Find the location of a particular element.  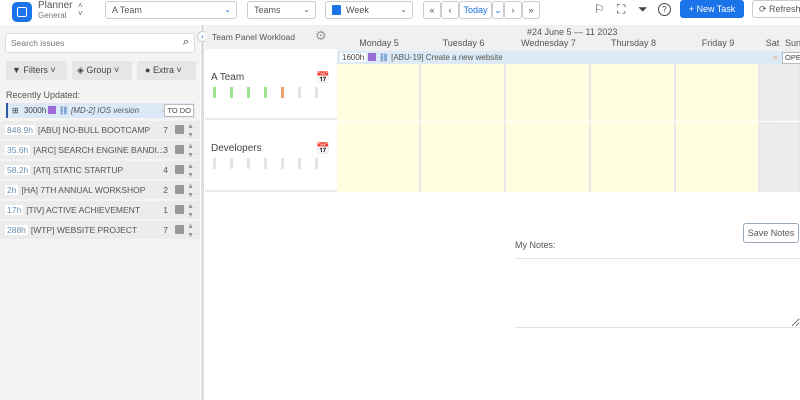

search-box: ⌕ is located at coordinates (100, 43).